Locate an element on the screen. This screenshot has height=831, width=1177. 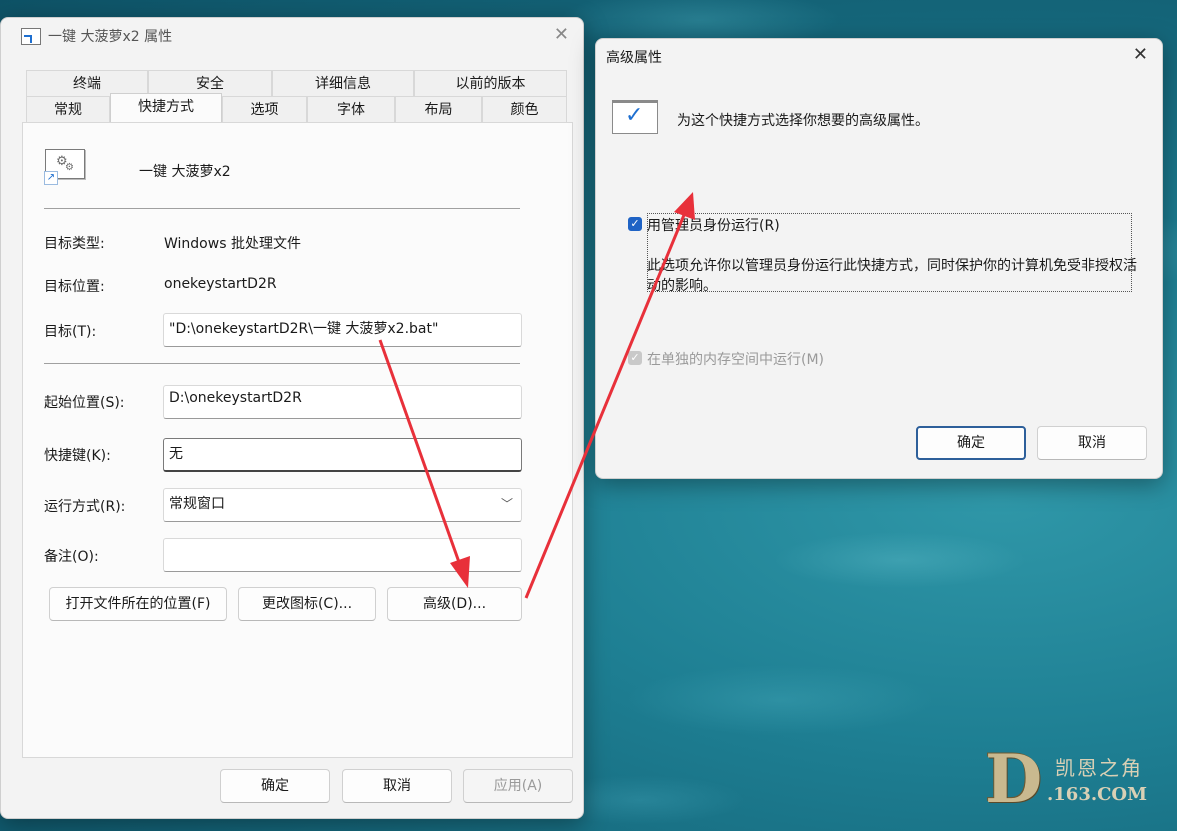
run-as-admin-label: 用管理员身份运行(R) is located at coordinates (713, 225).